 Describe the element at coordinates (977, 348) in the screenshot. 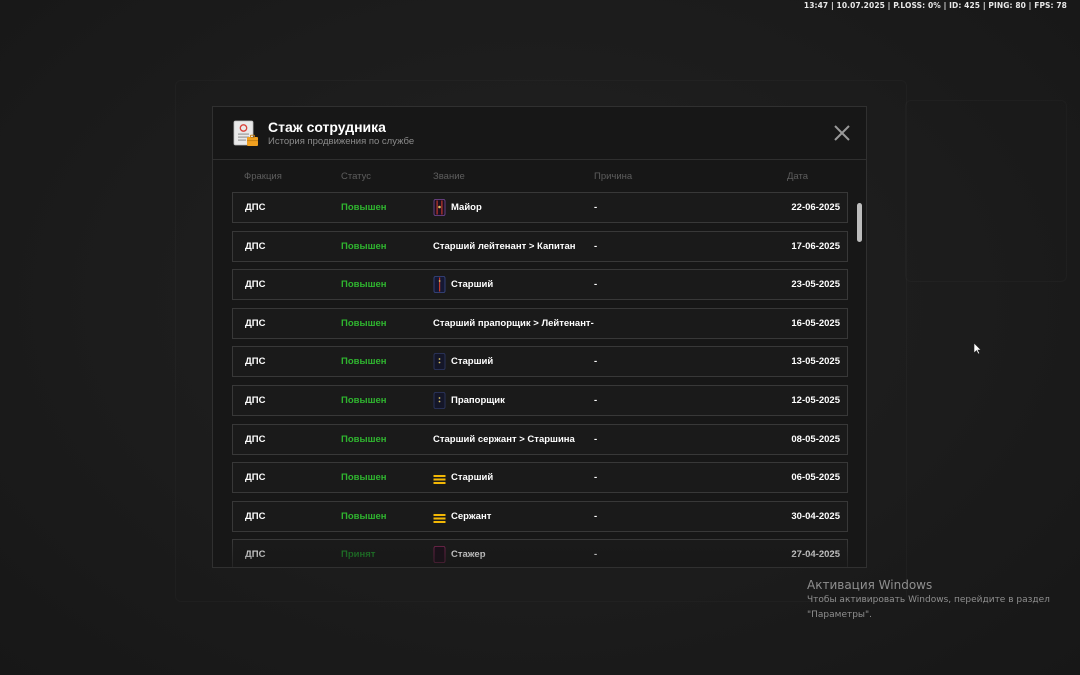

I see `mouse-cursor-icon` at that location.